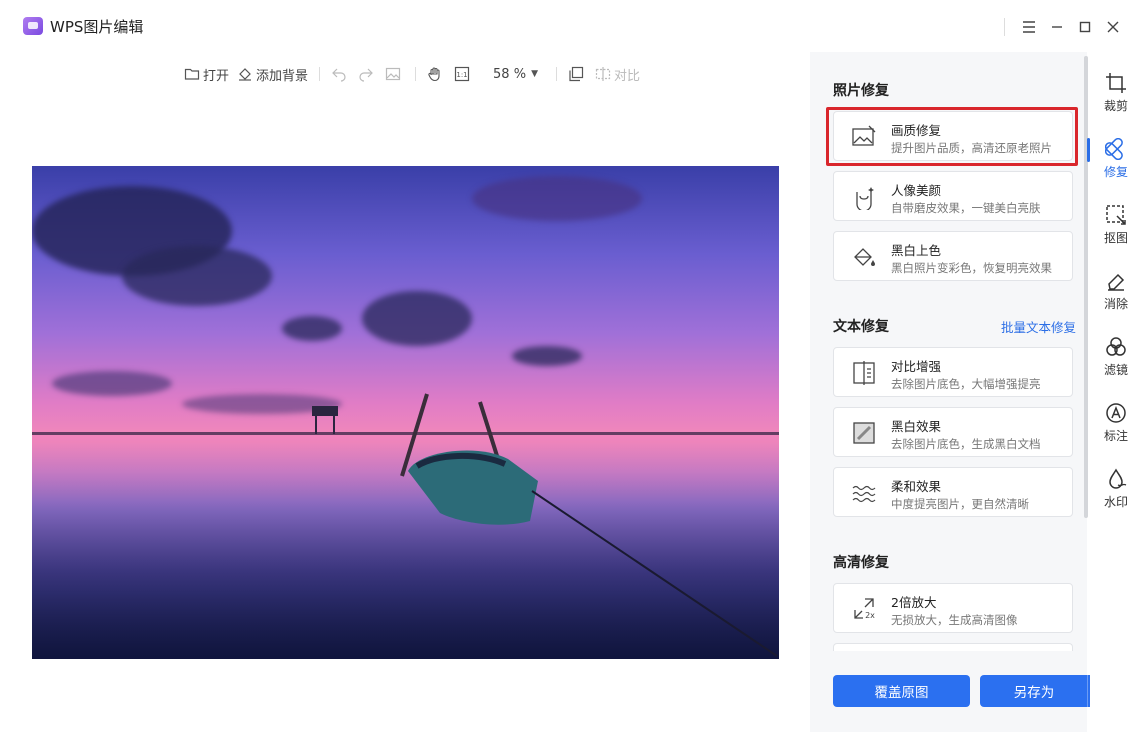 This screenshot has width=1142, height=732. Describe the element at coordinates (953, 196) in the screenshot. I see `card-portrait-beauty: 人像美颜 自带磨皮效果，一键美白亮肤` at that location.